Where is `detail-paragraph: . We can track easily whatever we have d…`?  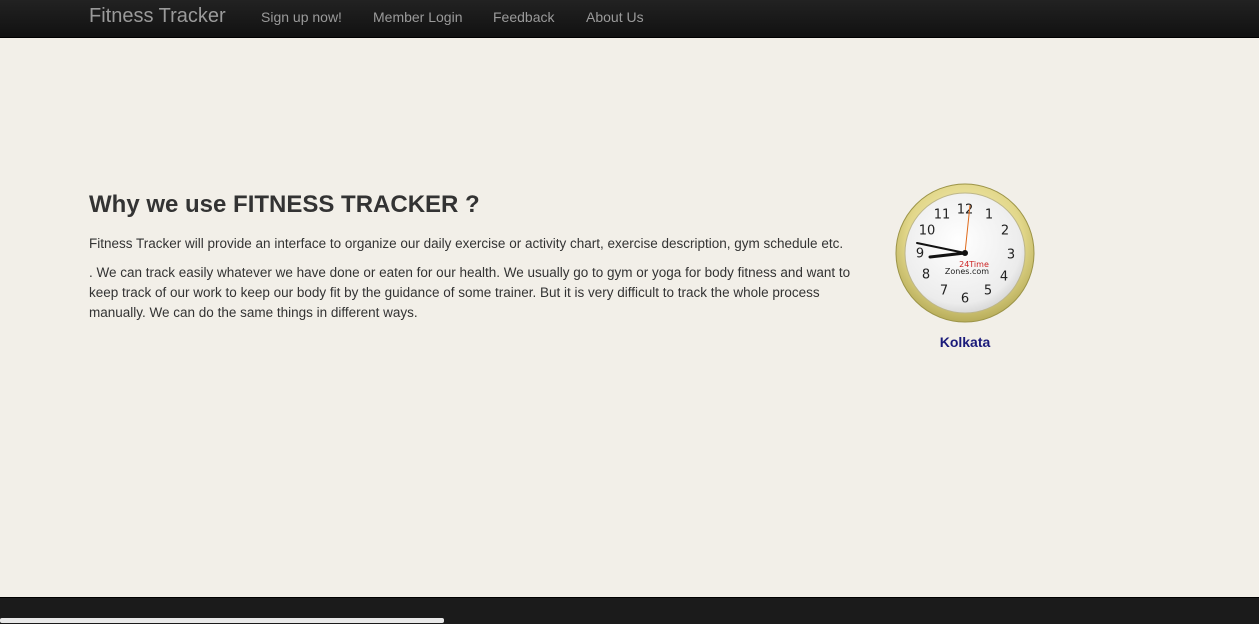
detail-paragraph: . We can track easily whatever we have d… is located at coordinates (470, 292).